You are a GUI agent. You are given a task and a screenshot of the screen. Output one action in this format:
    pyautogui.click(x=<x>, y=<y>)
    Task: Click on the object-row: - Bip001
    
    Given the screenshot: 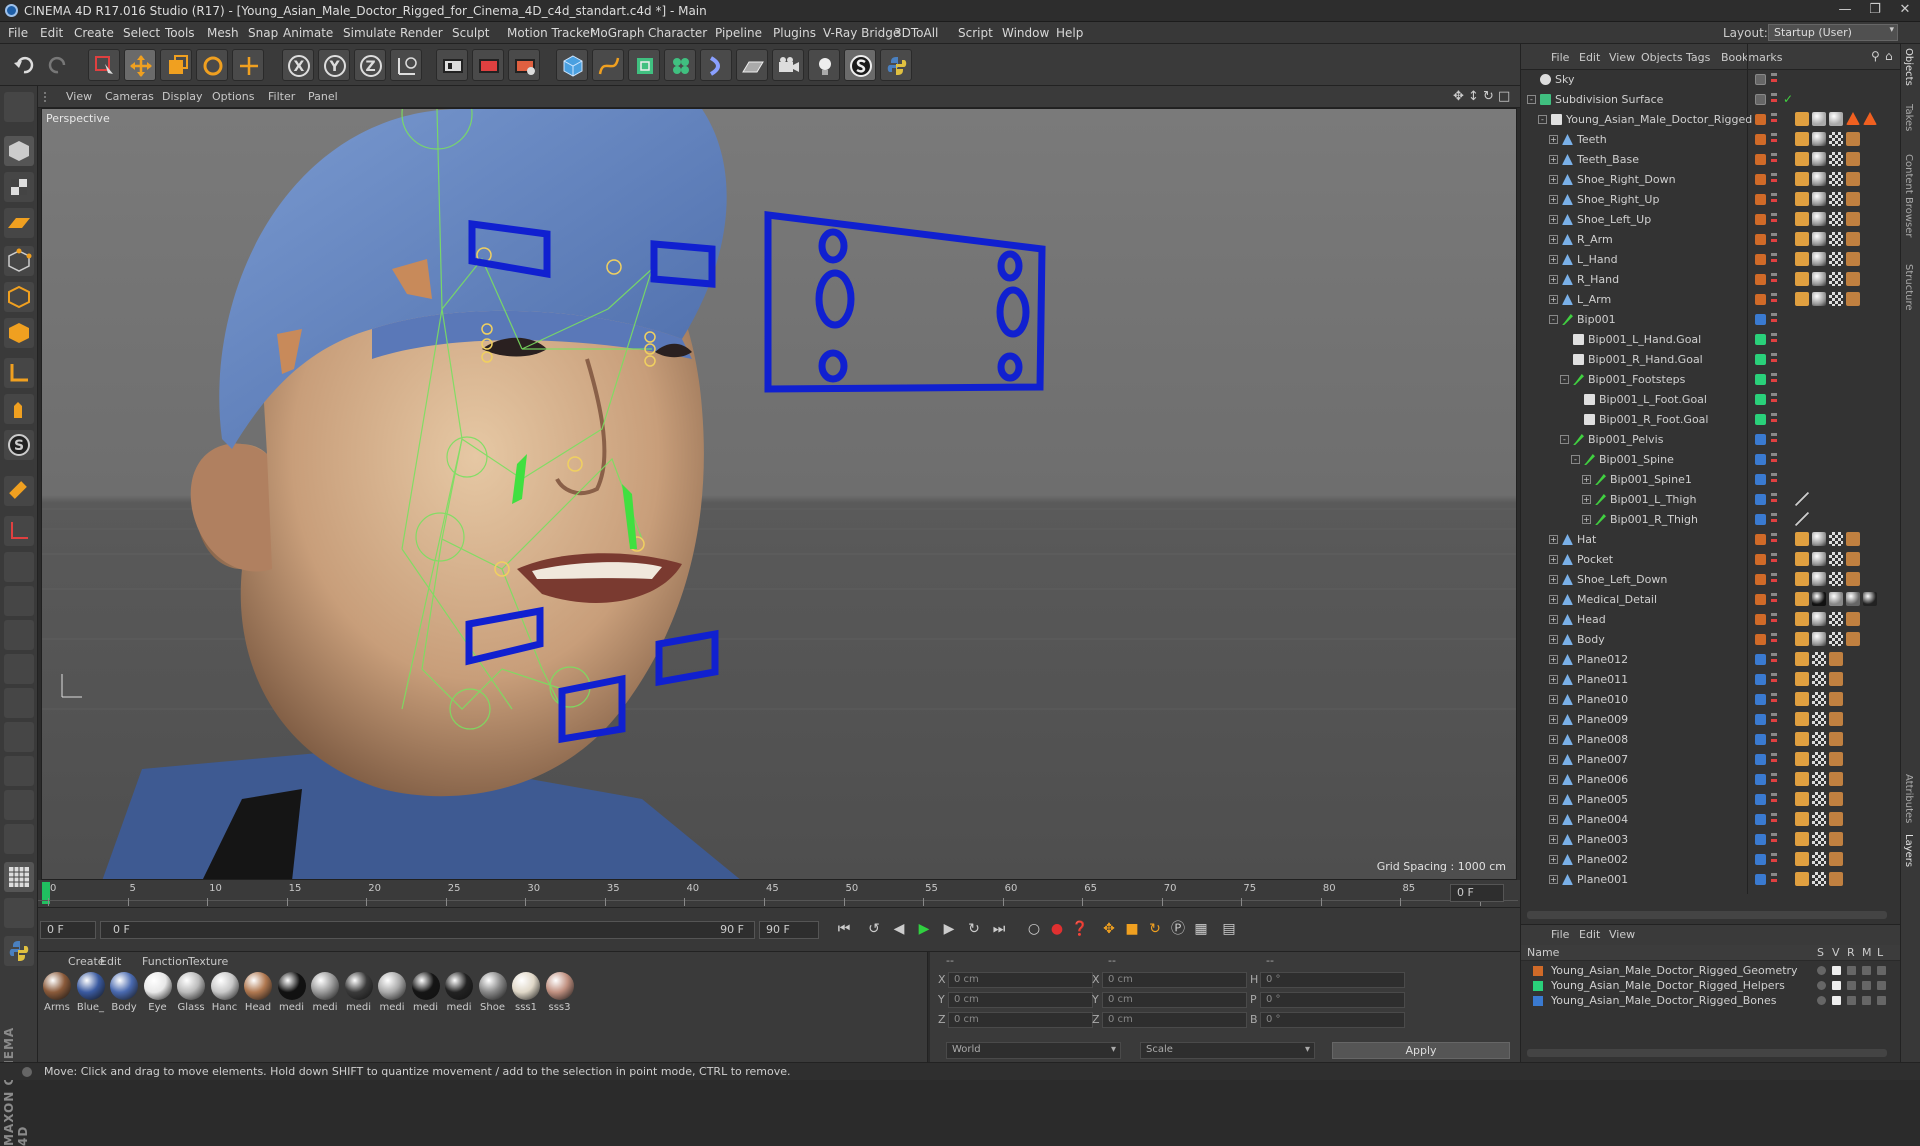 What is the action you would take?
    pyautogui.click(x=1711, y=320)
    